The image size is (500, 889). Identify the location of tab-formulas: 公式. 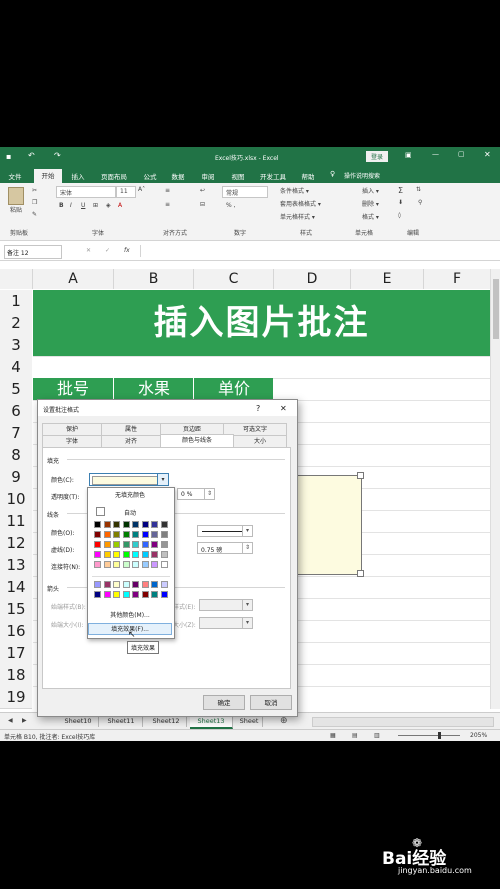
(150, 177).